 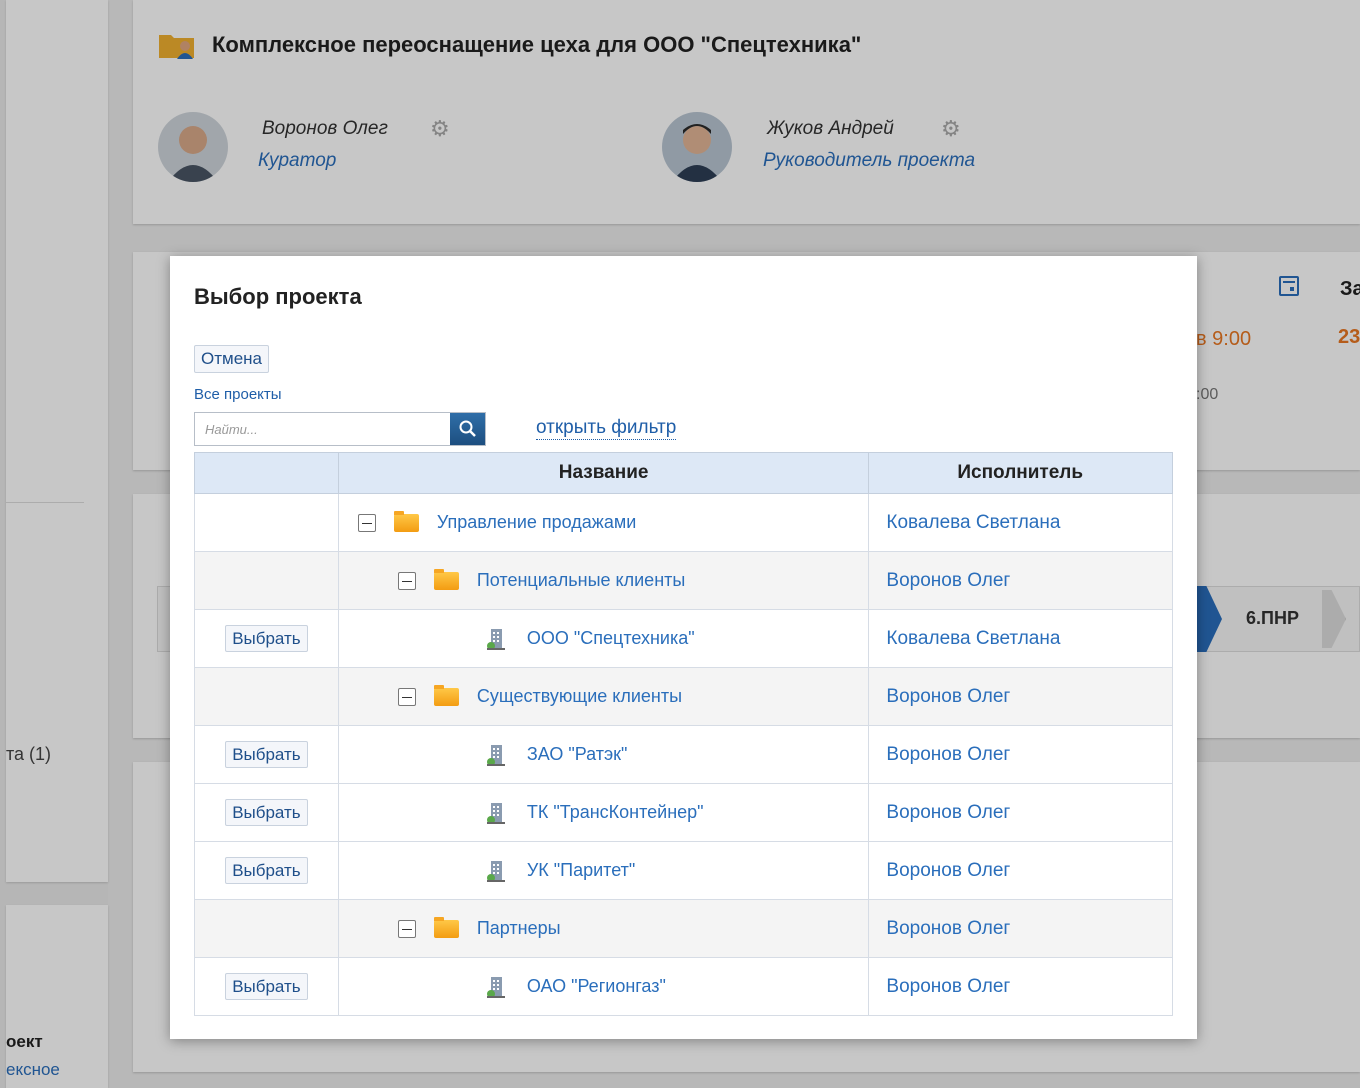 I want to click on folder-link: Управление продажами, so click(x=536, y=522).